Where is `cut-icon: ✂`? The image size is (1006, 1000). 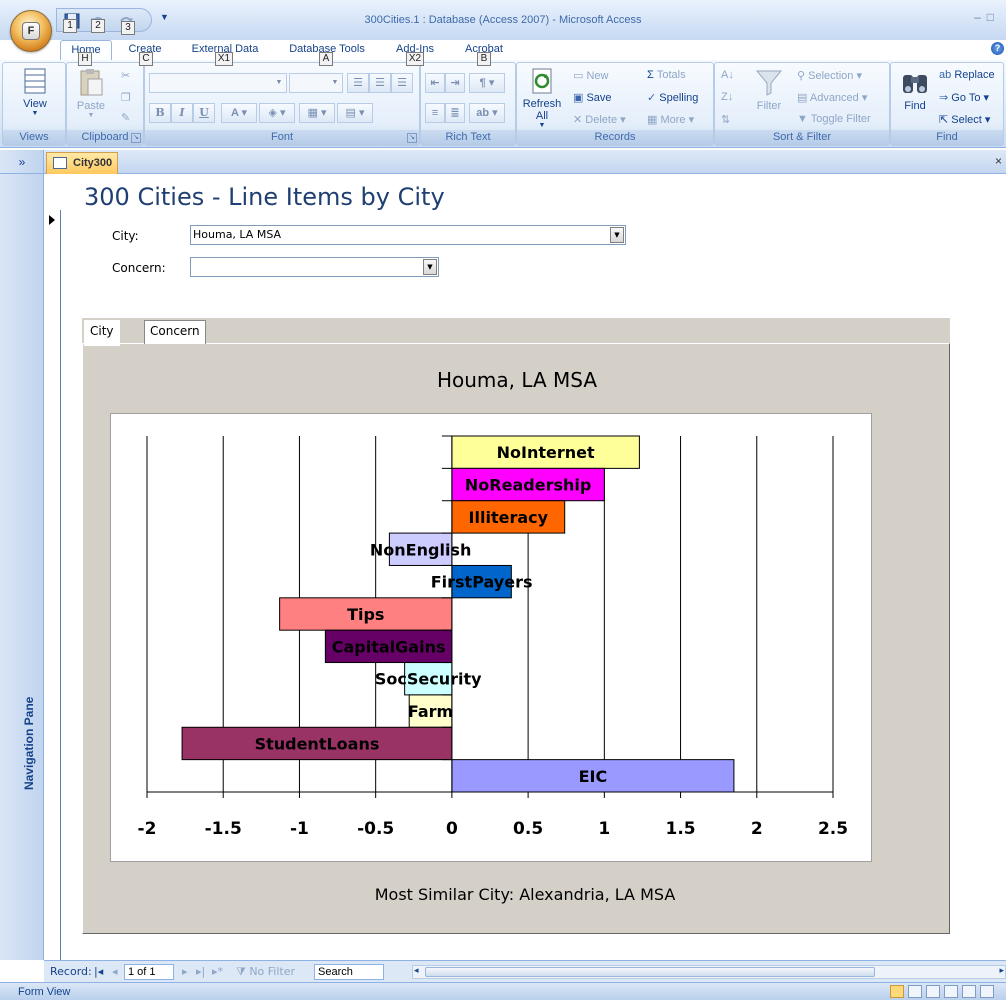 cut-icon: ✂ is located at coordinates (125, 75).